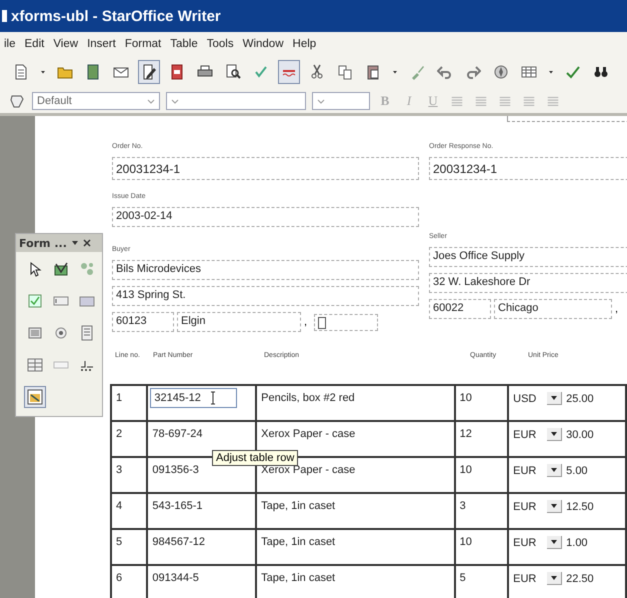 The width and height of the screenshot is (627, 598). Describe the element at coordinates (194, 398) in the screenshot. I see `input-field: 32145-12` at that location.